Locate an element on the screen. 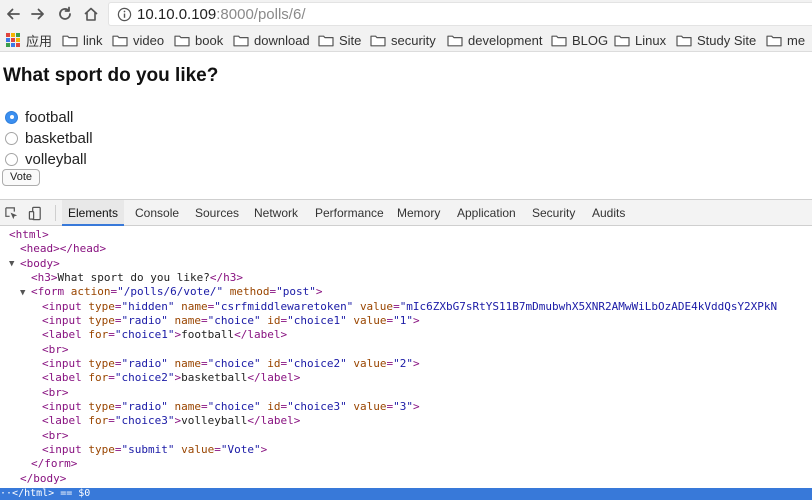 This screenshot has width=812, height=500. bookmark-folder: me is located at coordinates (785, 40).